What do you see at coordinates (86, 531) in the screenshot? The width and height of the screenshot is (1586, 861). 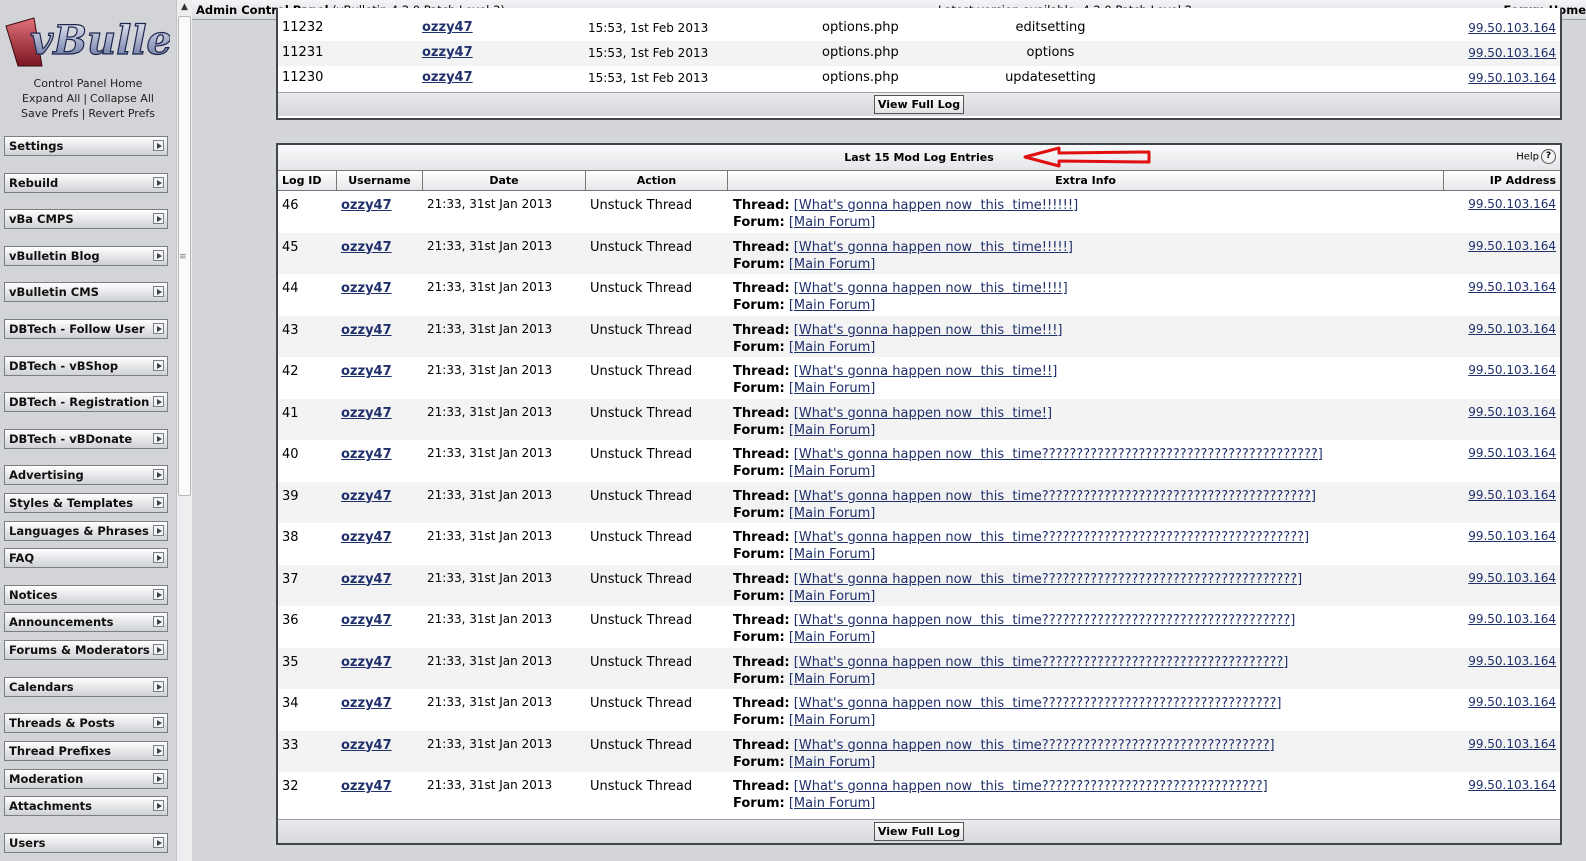 I see `nav-item-languages-phrases: Languages & Phrases` at bounding box center [86, 531].